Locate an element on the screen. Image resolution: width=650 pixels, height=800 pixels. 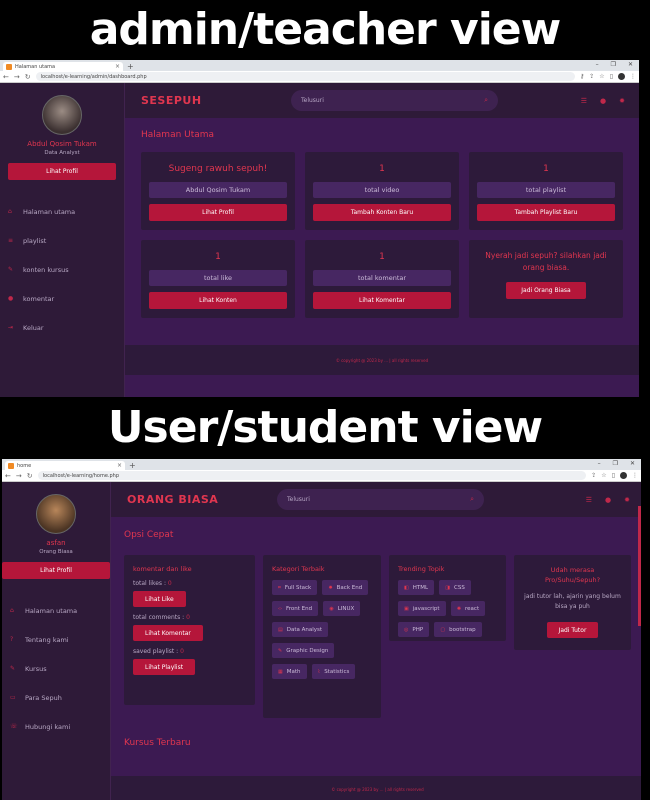
topic-chip: ▣ javascript is located at coordinates (422, 608).